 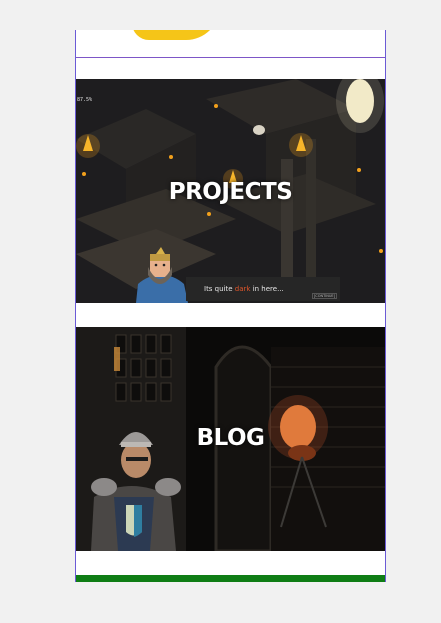 What do you see at coordinates (85, 100) in the screenshot?
I see `zoom-readout: 87.5%` at bounding box center [85, 100].